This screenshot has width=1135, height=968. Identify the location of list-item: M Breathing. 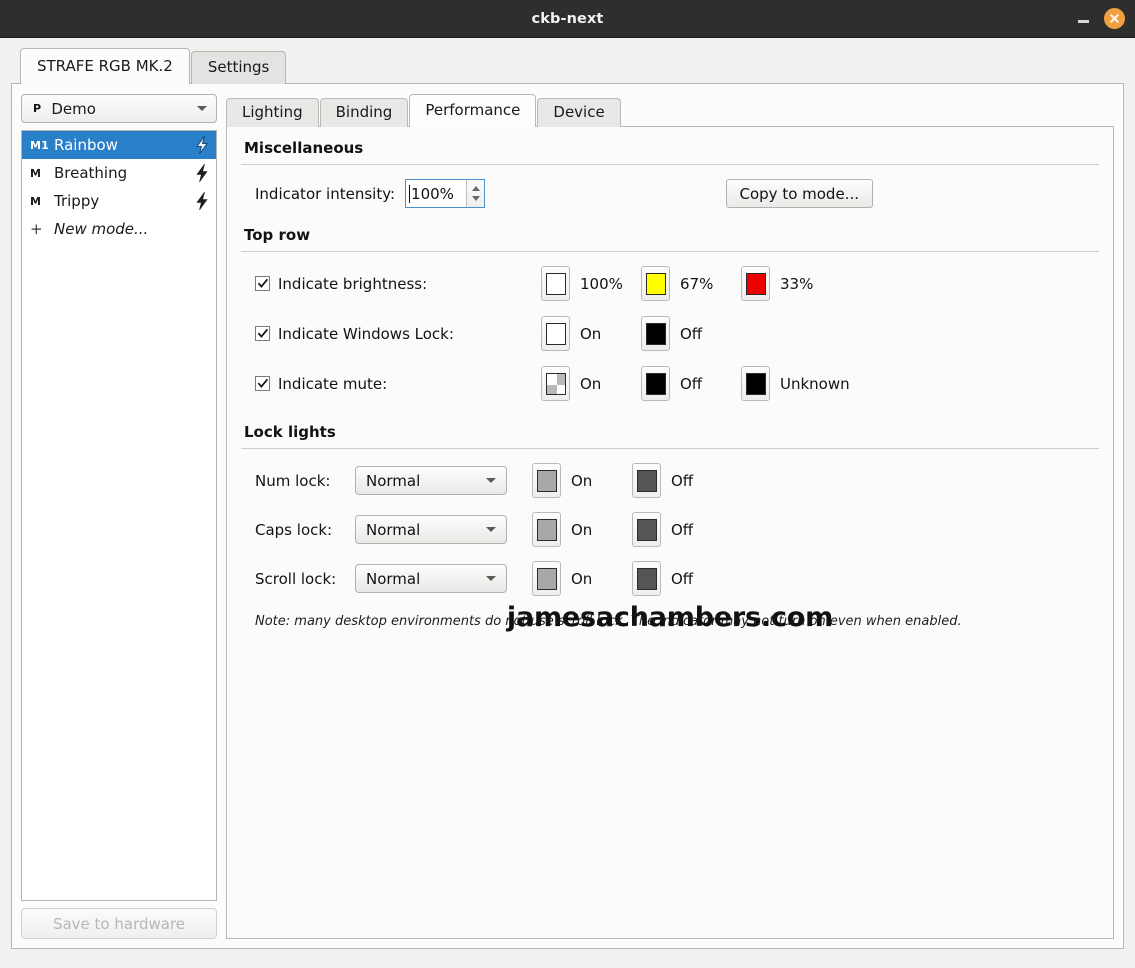
(119, 173).